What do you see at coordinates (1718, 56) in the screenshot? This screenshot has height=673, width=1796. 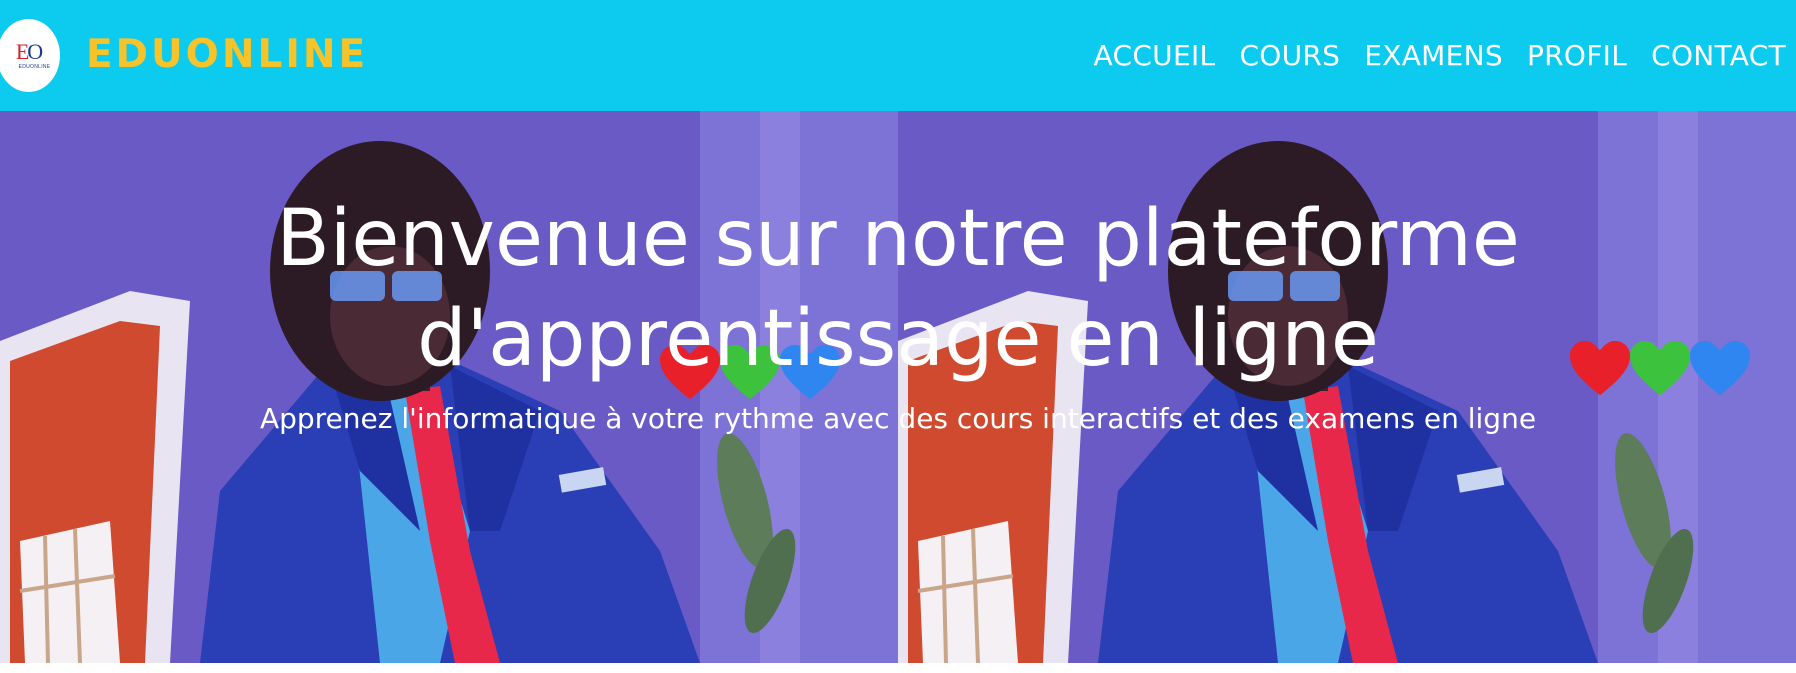 I see `nav-link-contact: CONTACT` at bounding box center [1718, 56].